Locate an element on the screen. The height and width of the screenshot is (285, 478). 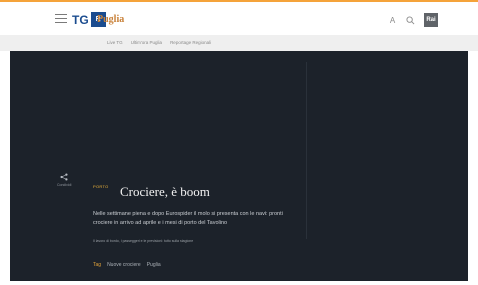
header-actions: A Rai is located at coordinates (413, 20).